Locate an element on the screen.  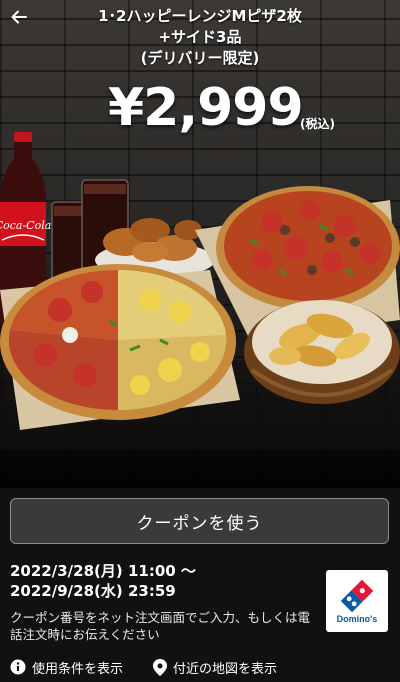
use-coupon-button: クーポンを使う is located at coordinates (199, 521).